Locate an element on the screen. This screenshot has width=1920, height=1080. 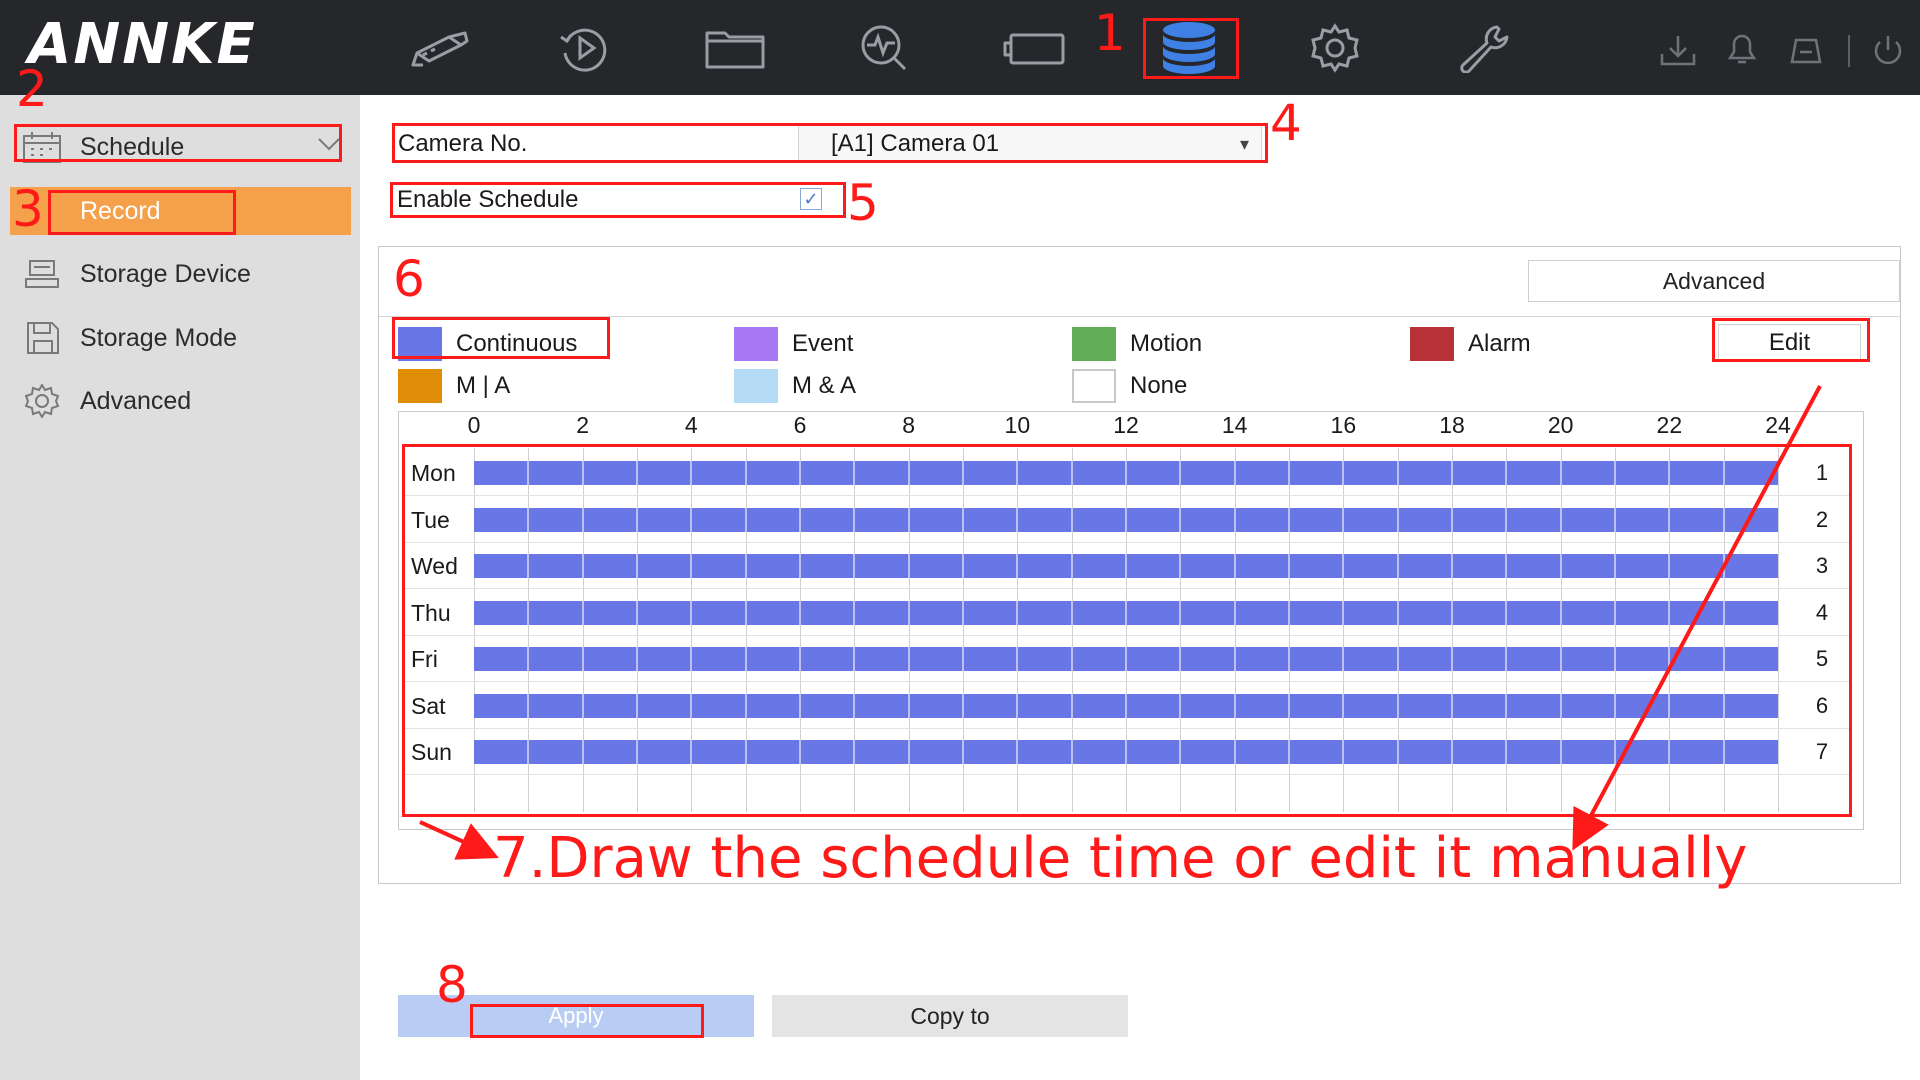
sidebar-item-storage-device: Storage Device is located at coordinates (180, 274).